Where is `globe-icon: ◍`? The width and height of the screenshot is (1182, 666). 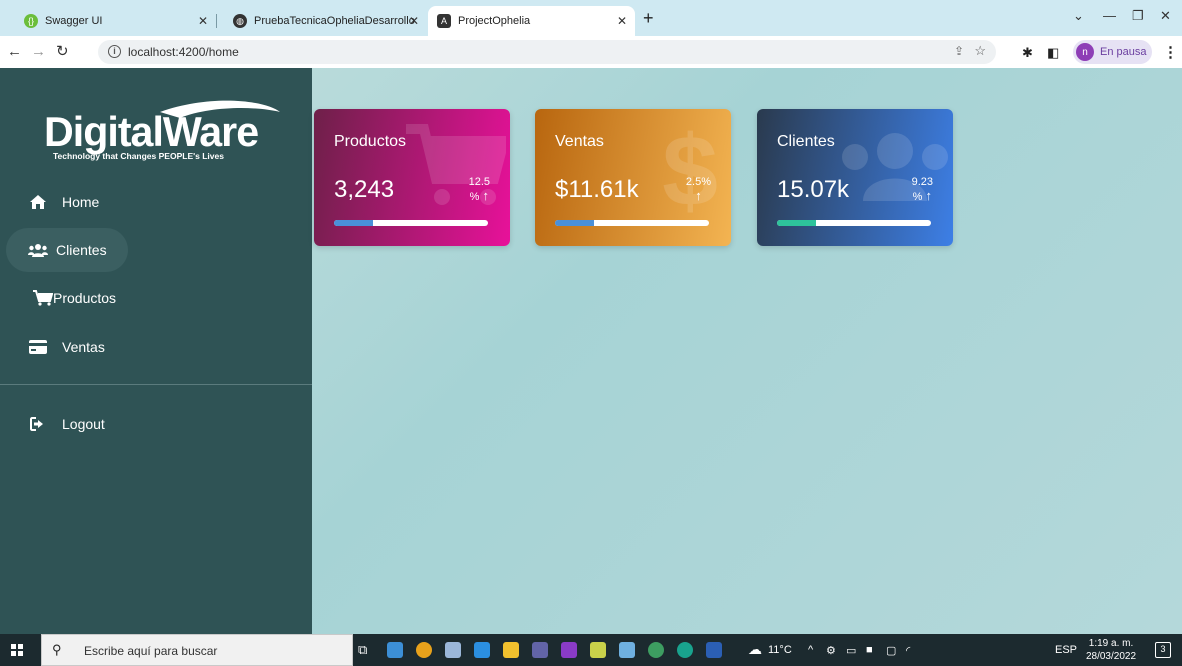 globe-icon: ◍ is located at coordinates (240, 21).